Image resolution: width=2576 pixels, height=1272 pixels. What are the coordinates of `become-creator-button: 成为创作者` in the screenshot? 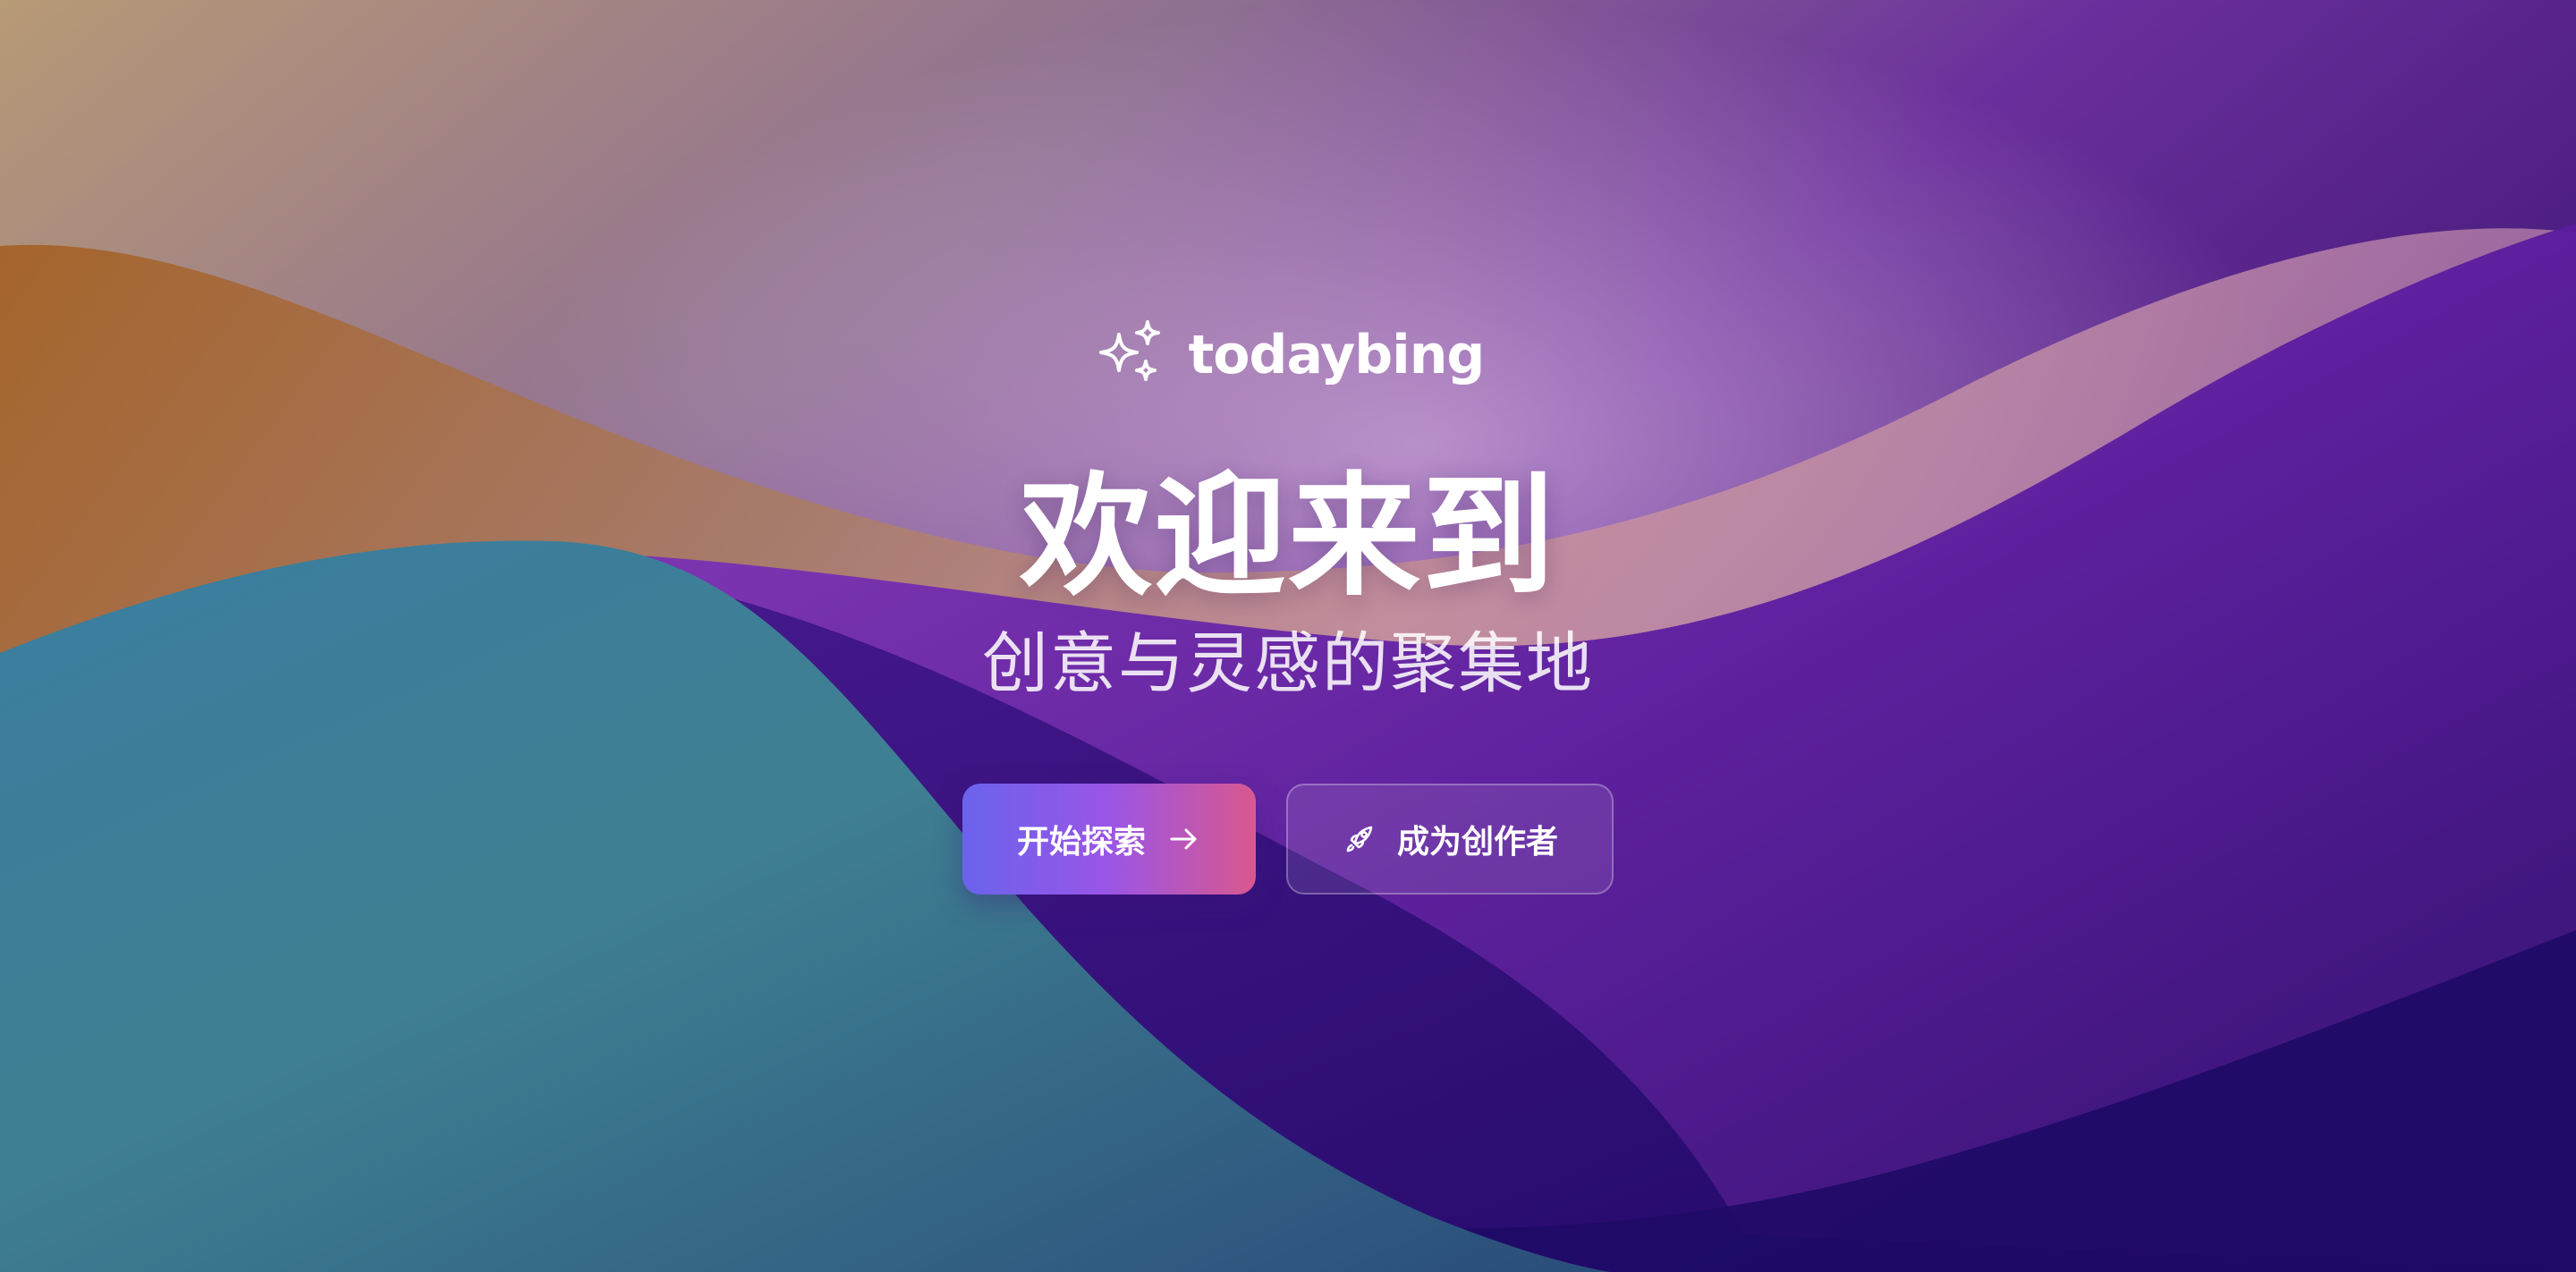 It's located at (1450, 839).